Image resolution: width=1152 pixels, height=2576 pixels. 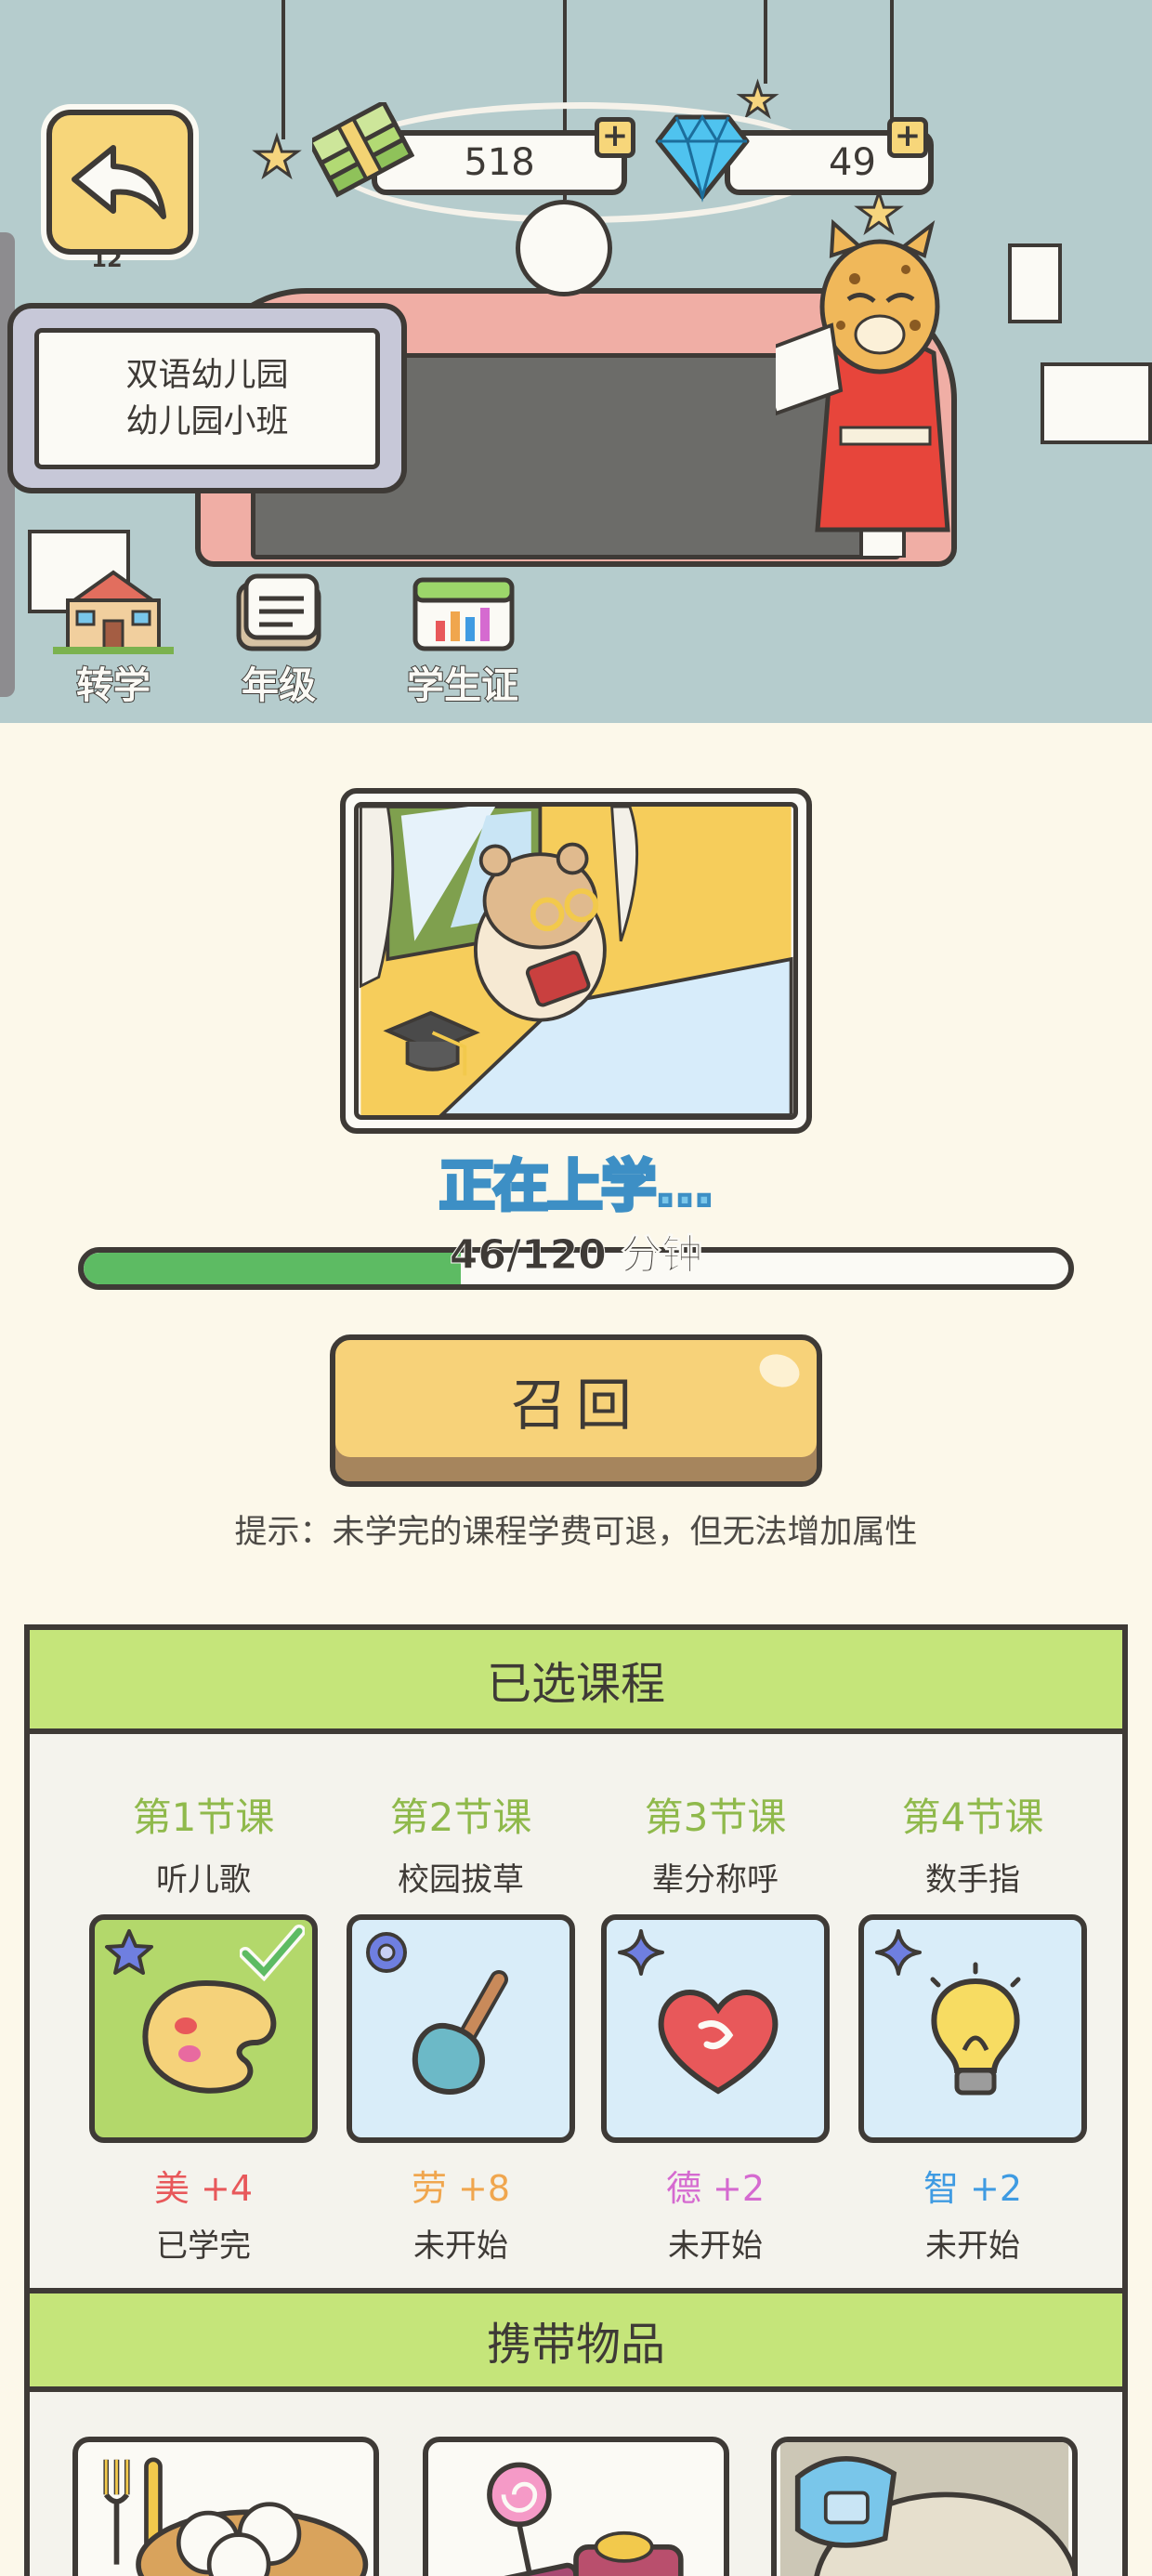 I want to click on gem-value: 49, so click(x=852, y=162).